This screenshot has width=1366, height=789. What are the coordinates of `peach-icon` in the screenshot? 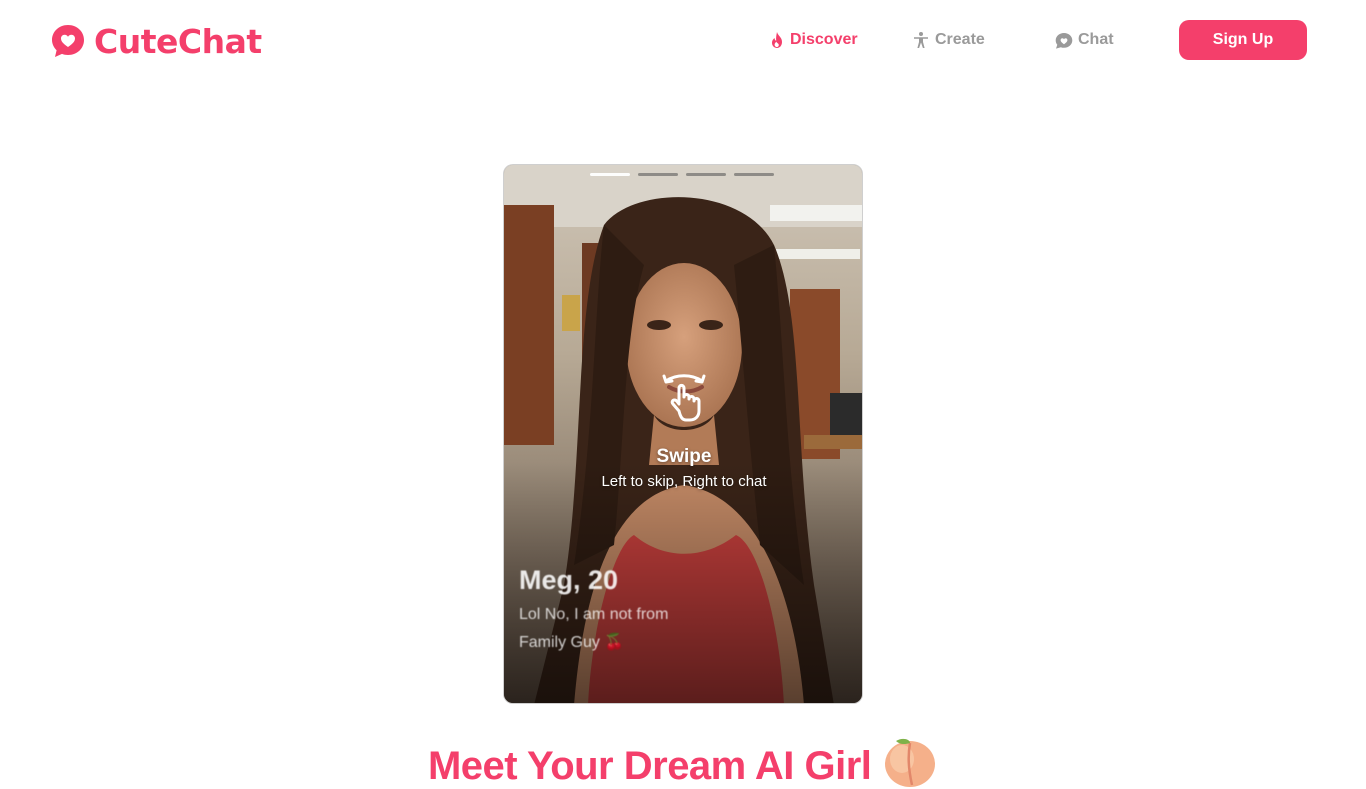 It's located at (910, 762).